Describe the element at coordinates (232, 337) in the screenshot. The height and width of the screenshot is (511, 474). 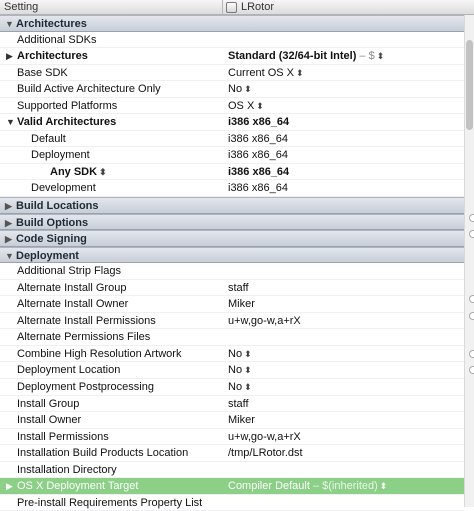
I see `setting-row-alternate-permissions-files: Alternate Permissions Files` at that location.